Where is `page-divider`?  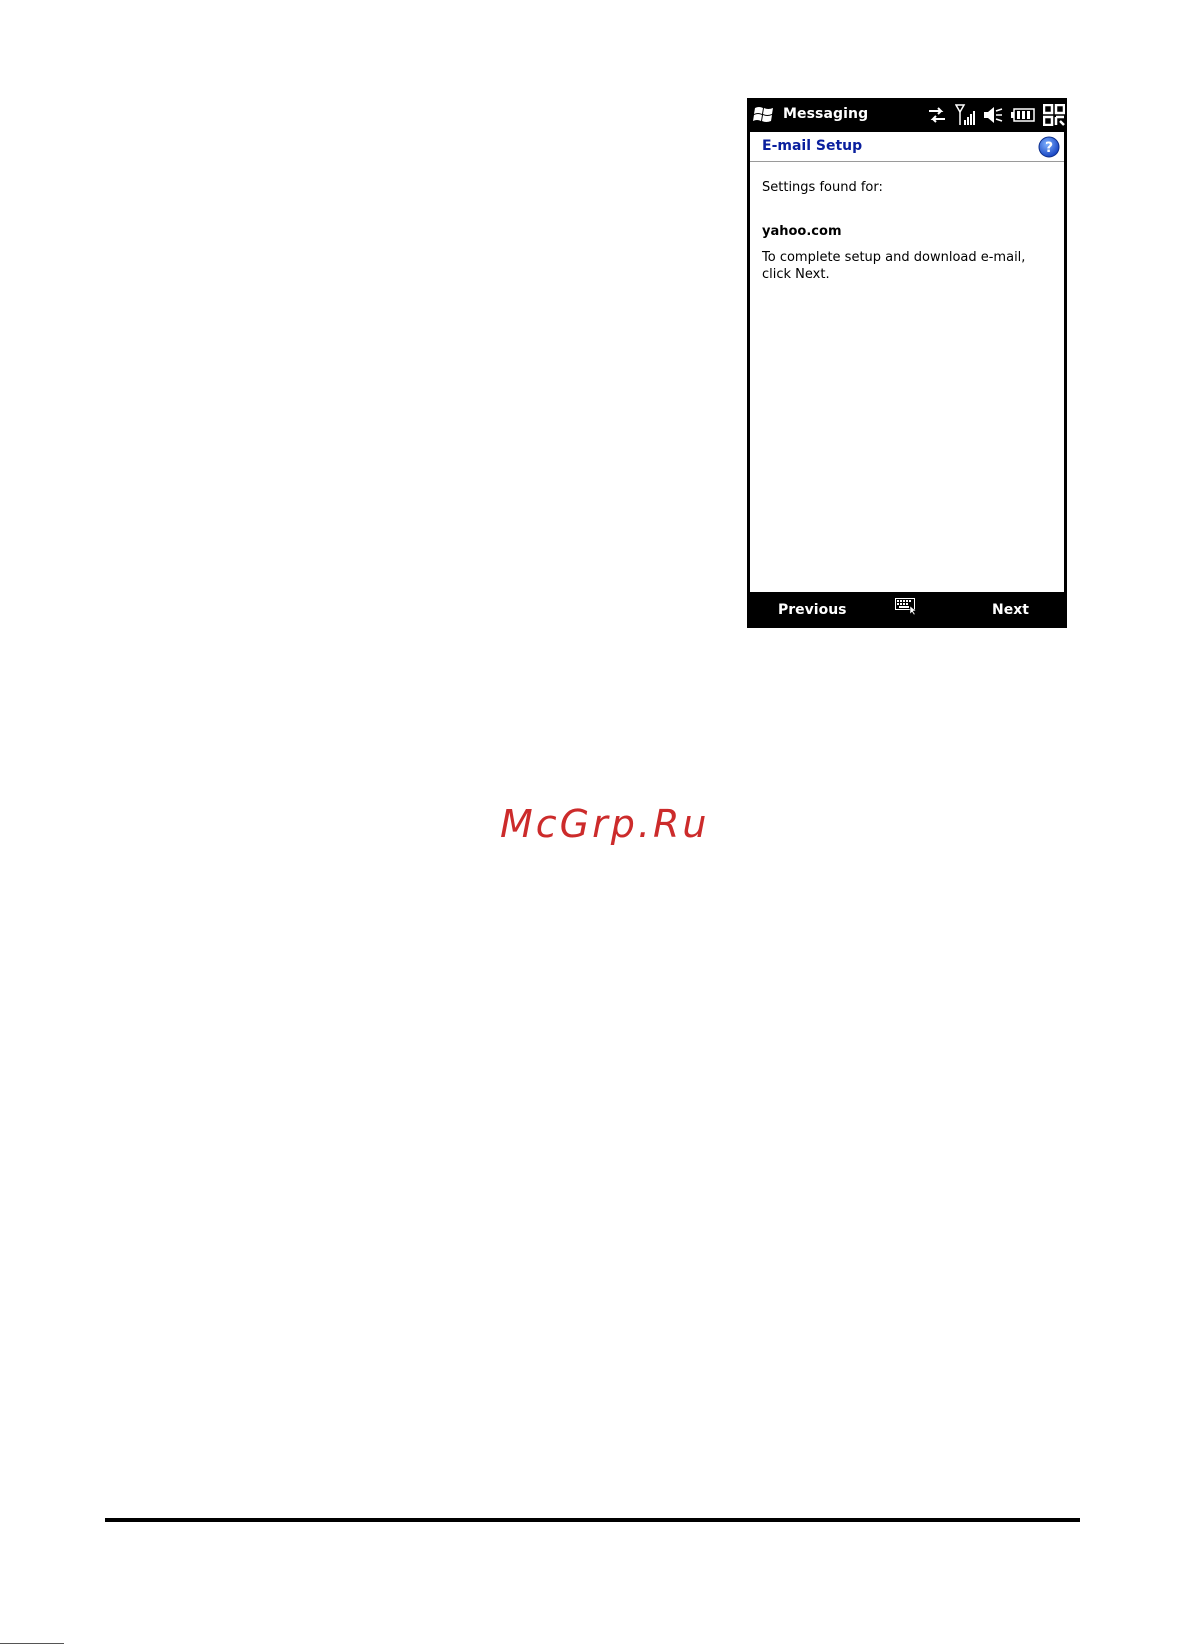 page-divider is located at coordinates (592, 1520).